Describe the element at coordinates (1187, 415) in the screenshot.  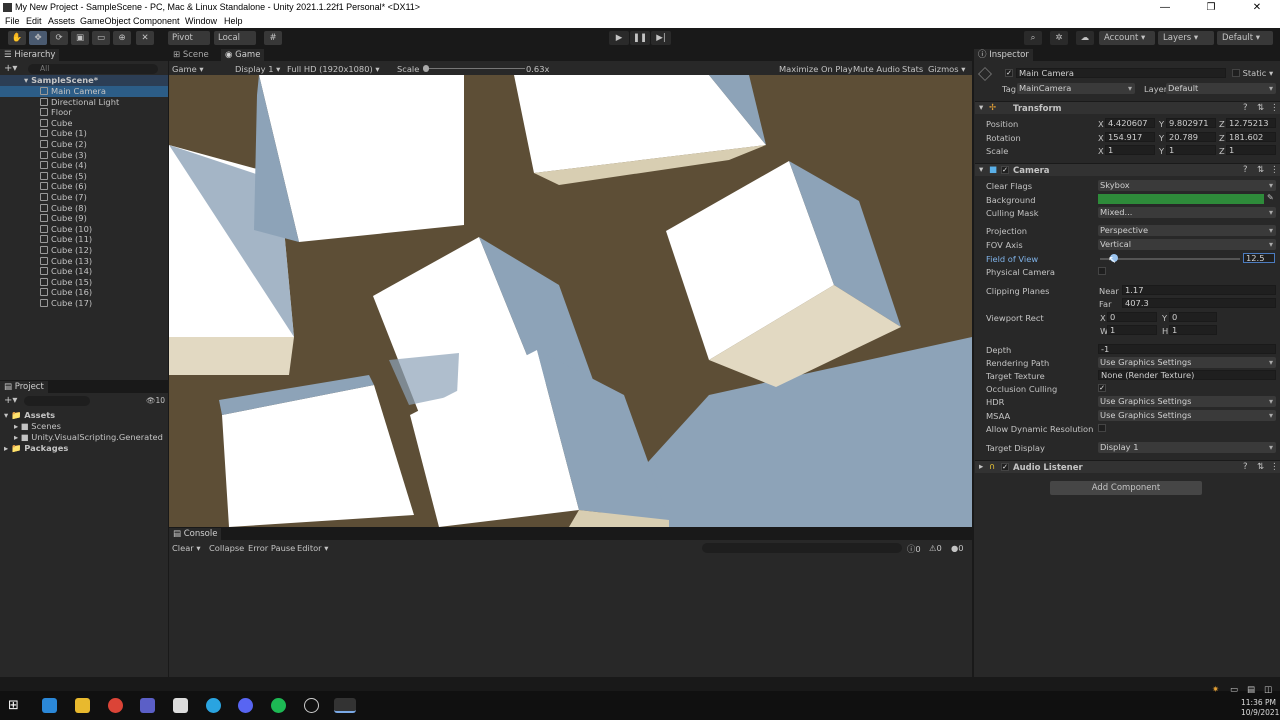
I see `msaa-dropdown: Use Graphics Settings` at that location.